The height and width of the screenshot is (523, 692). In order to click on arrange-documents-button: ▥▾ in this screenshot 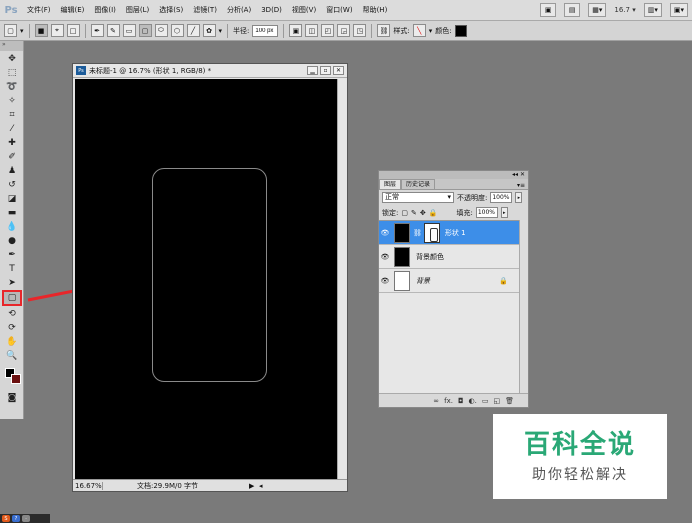, I will do `click(652, 10)`.